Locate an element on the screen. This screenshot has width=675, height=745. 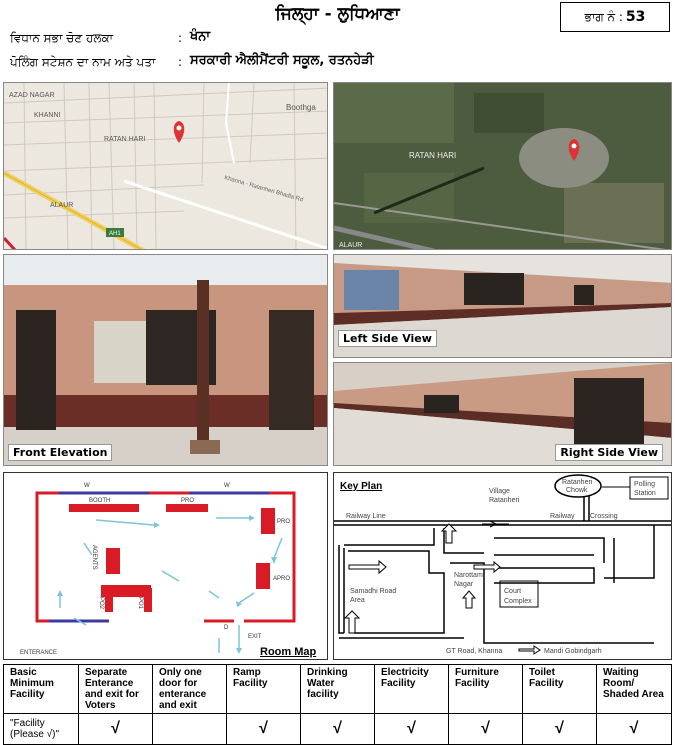
map-label: AZAD NAGAR is located at coordinates (32, 95).